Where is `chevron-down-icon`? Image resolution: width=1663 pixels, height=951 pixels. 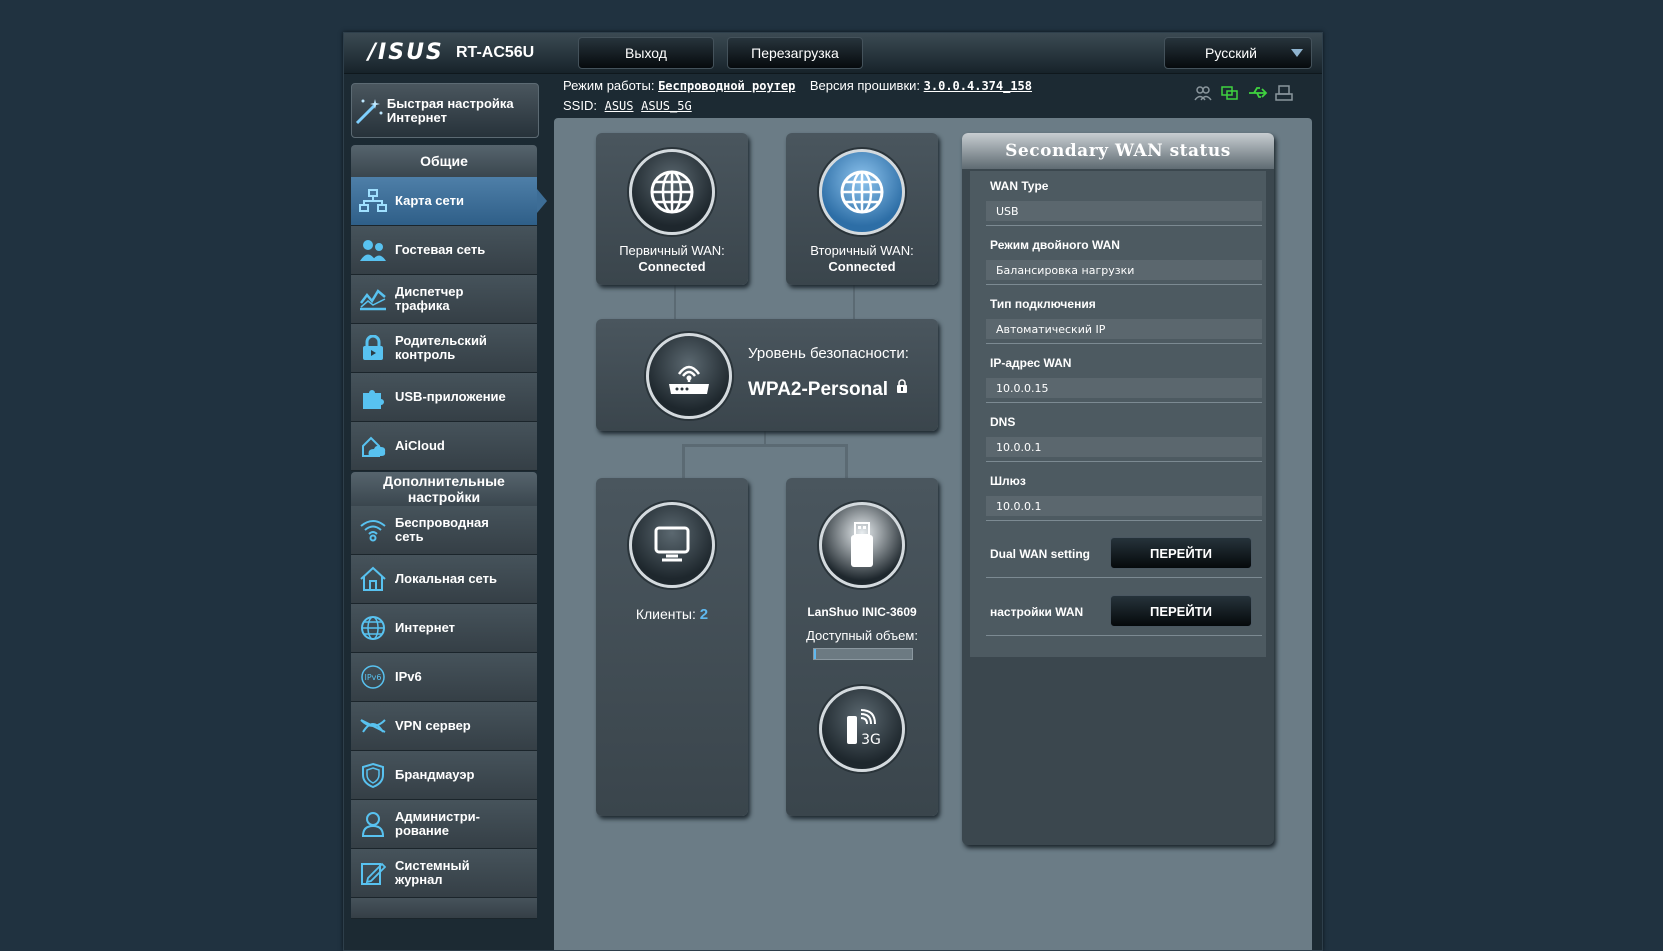 chevron-down-icon is located at coordinates (1297, 53).